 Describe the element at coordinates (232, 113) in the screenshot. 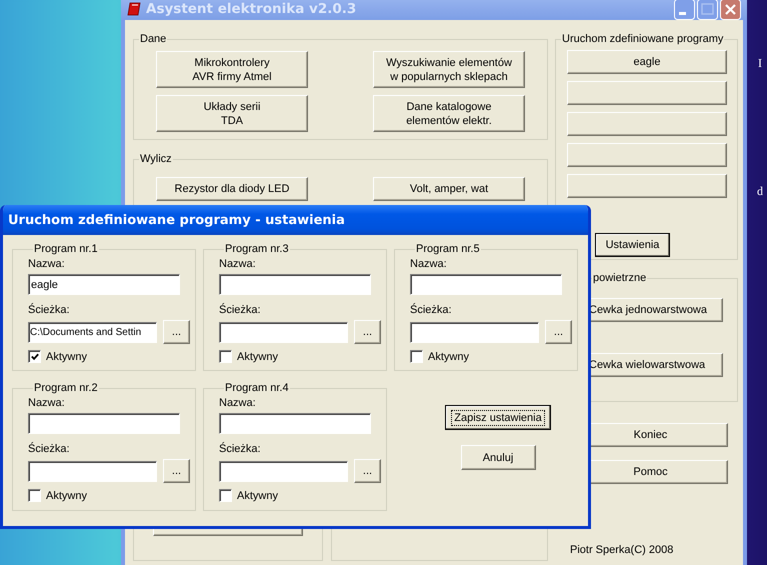

I see `menu-button: Układy serii TDA` at that location.